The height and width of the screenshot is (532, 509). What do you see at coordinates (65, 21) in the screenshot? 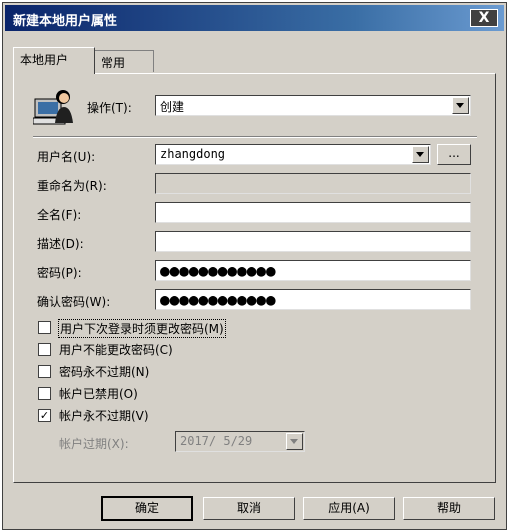
I see `window-title: 新建本地用户属性` at bounding box center [65, 21].